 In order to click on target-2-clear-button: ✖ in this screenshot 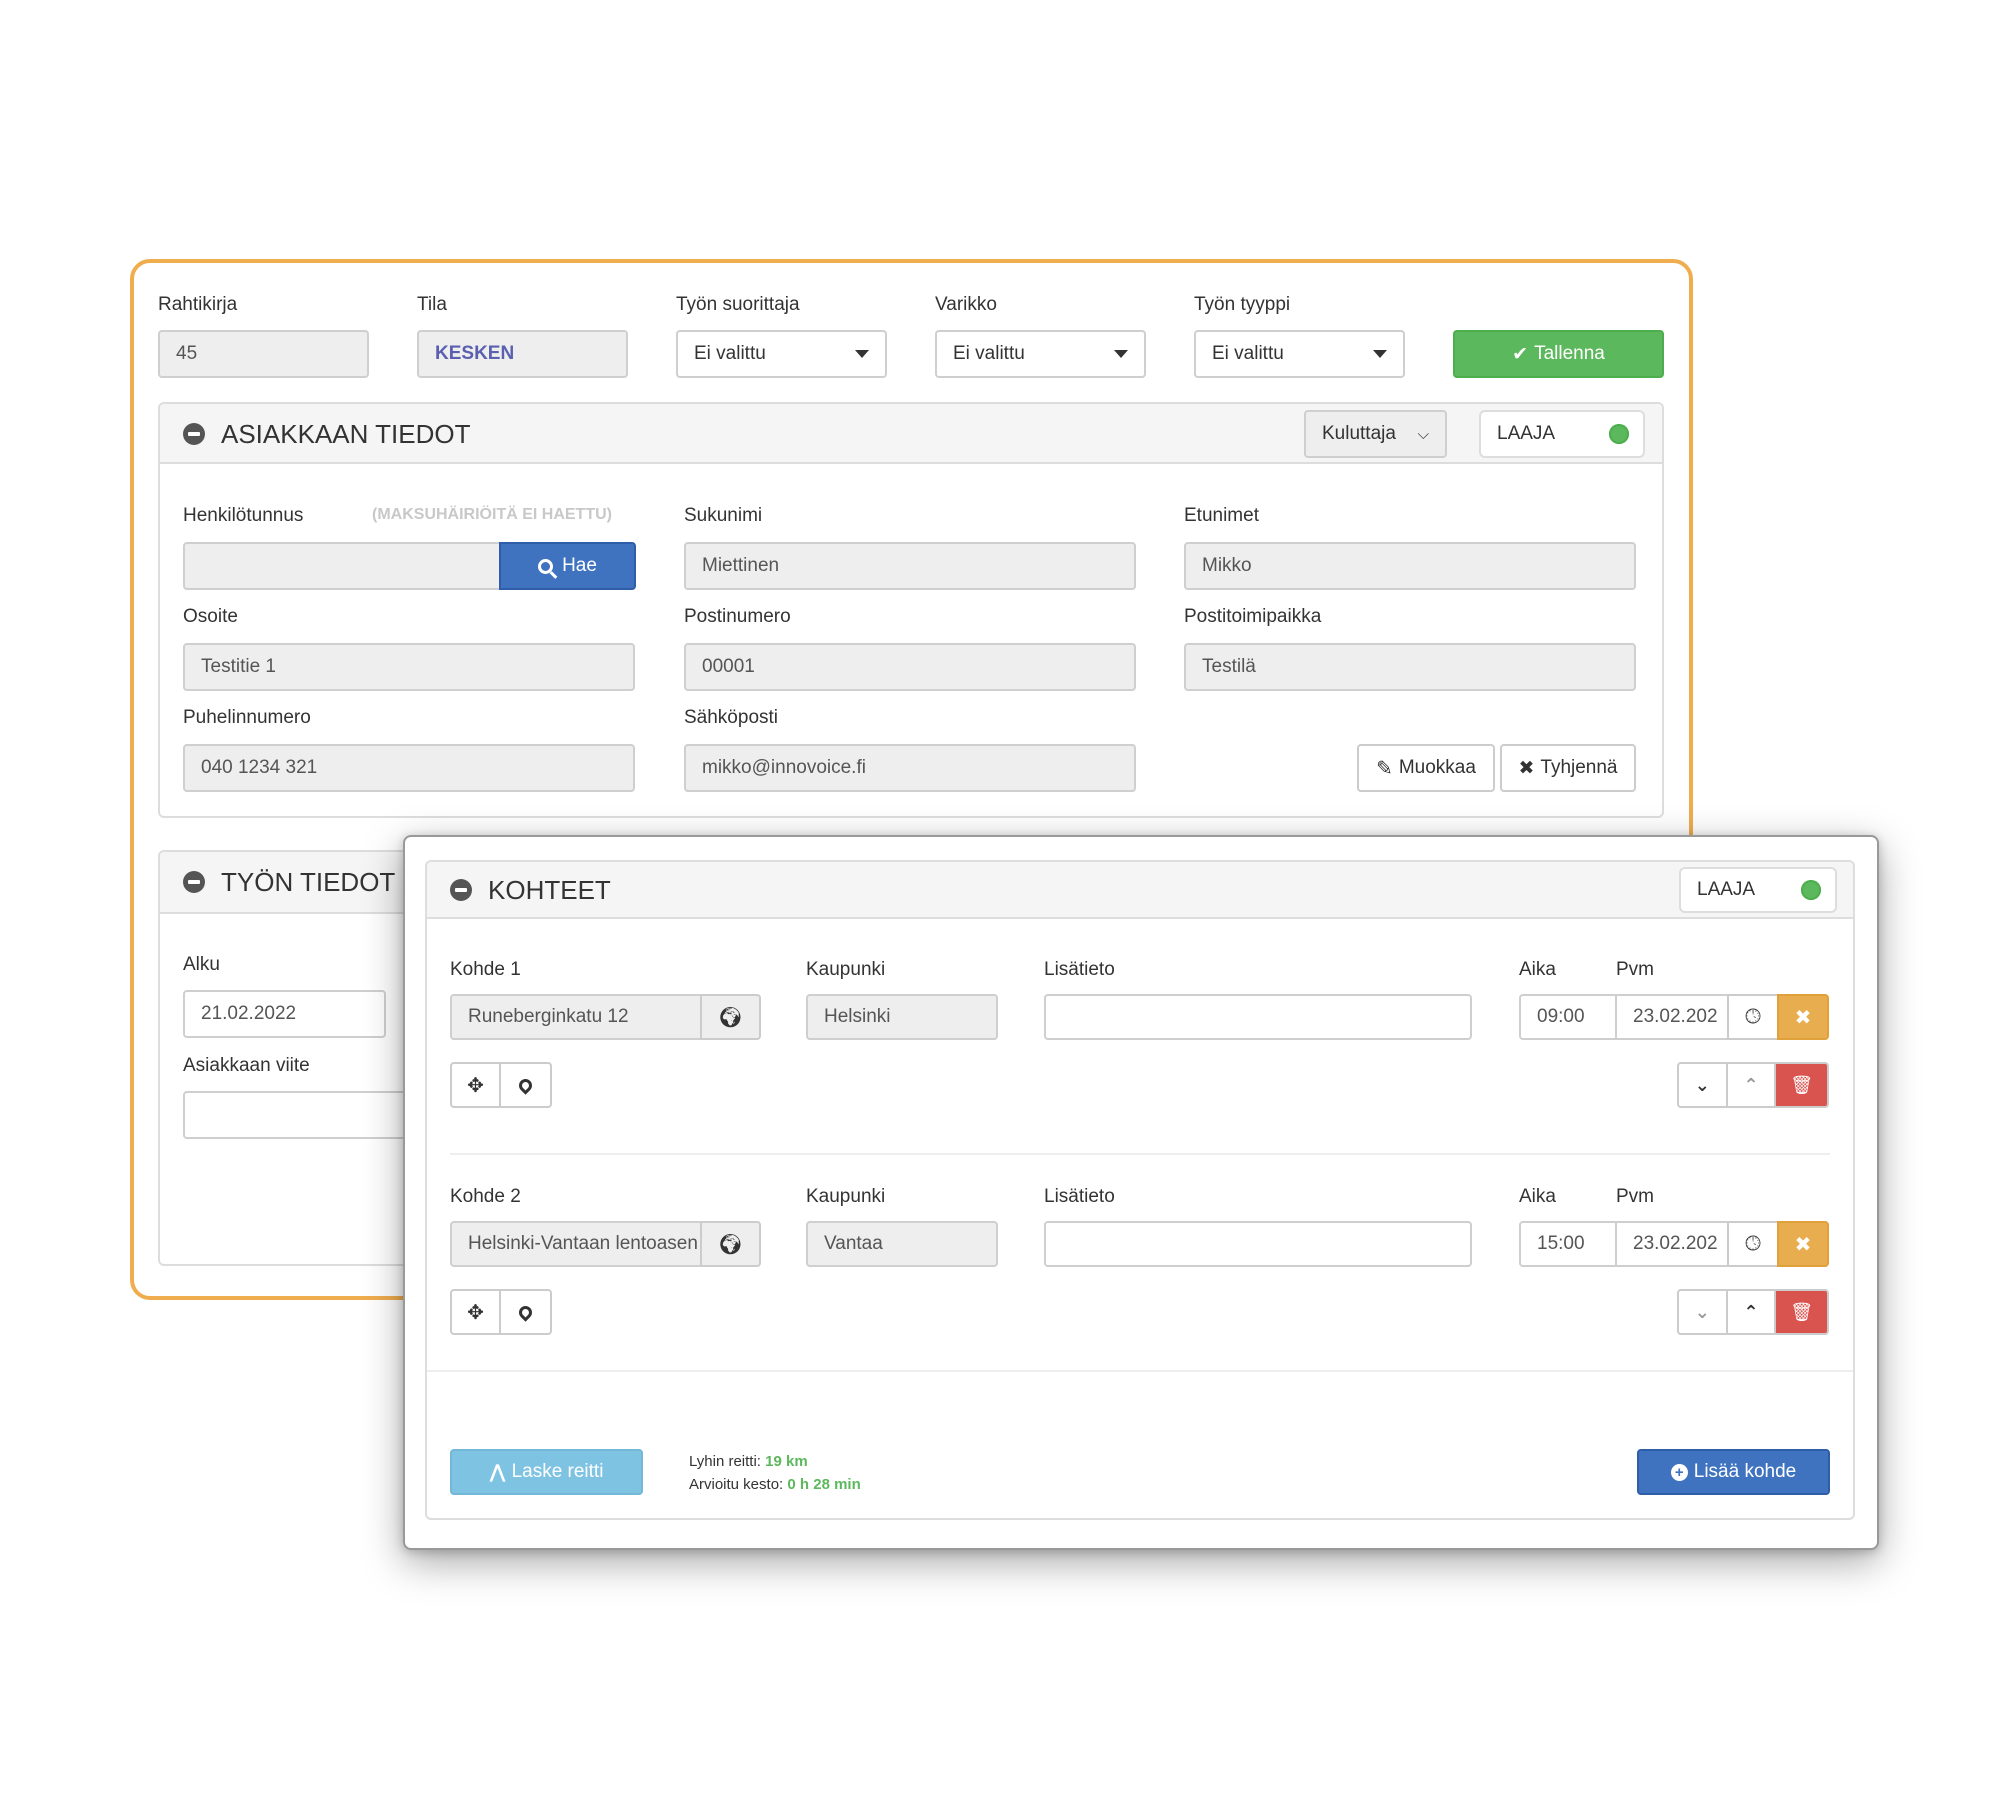, I will do `click(1803, 1244)`.